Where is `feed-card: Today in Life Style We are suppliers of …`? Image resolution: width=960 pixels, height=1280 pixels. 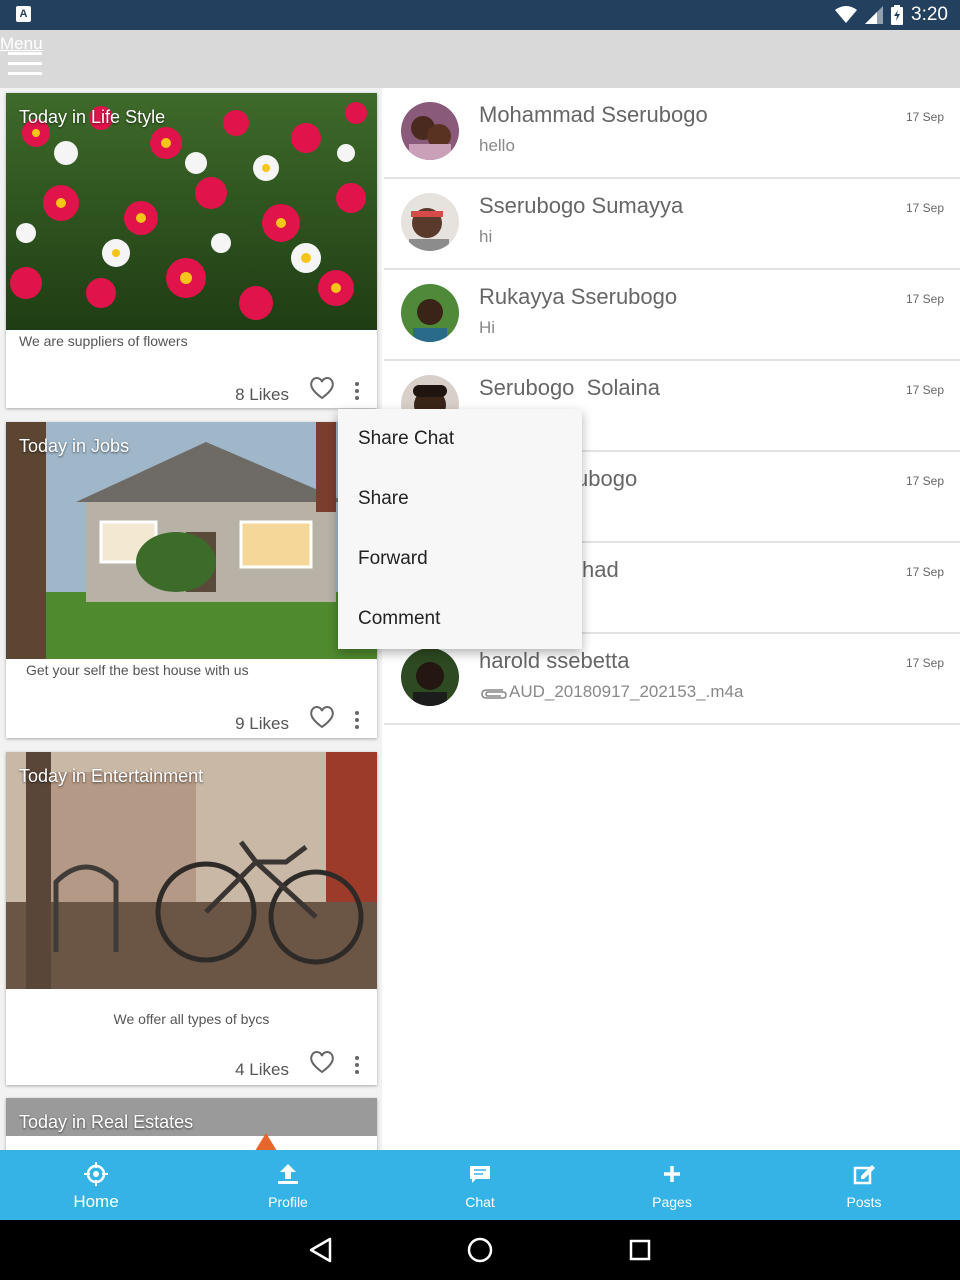 feed-card: Today in Life Style We are suppliers of … is located at coordinates (191, 250).